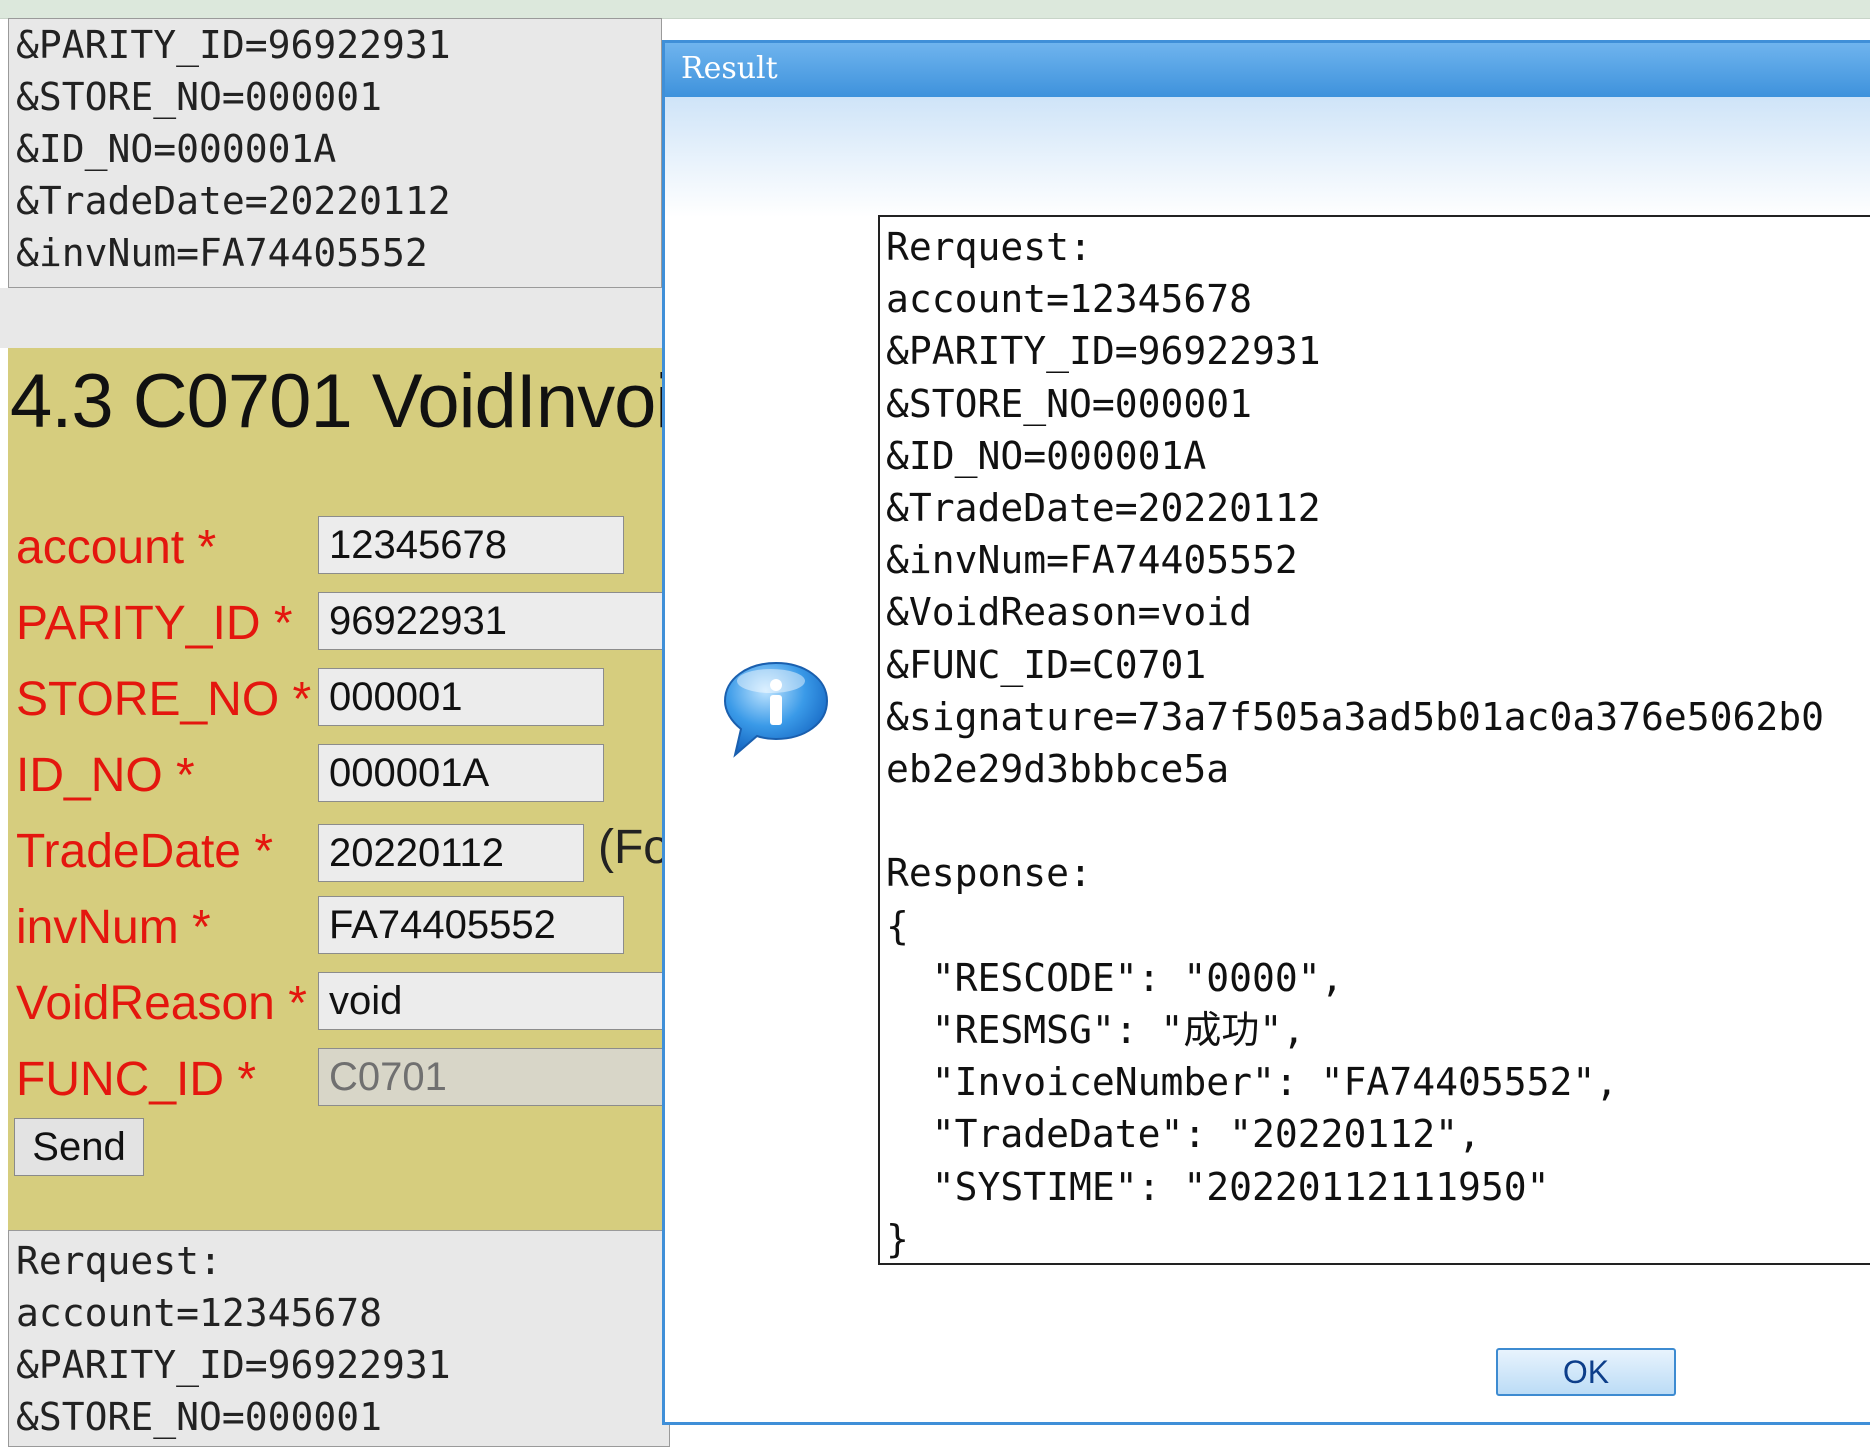 This screenshot has width=1870, height=1447. Describe the element at coordinates (1058, 769) in the screenshot. I see `message-line: eb2e29d3bbbce5a` at that location.